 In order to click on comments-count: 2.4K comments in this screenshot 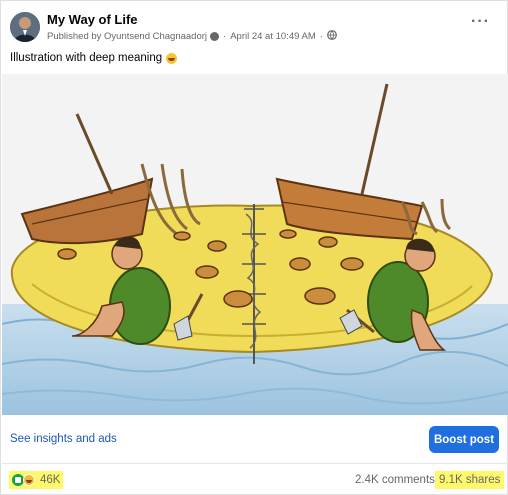, I will do `click(395, 480)`.